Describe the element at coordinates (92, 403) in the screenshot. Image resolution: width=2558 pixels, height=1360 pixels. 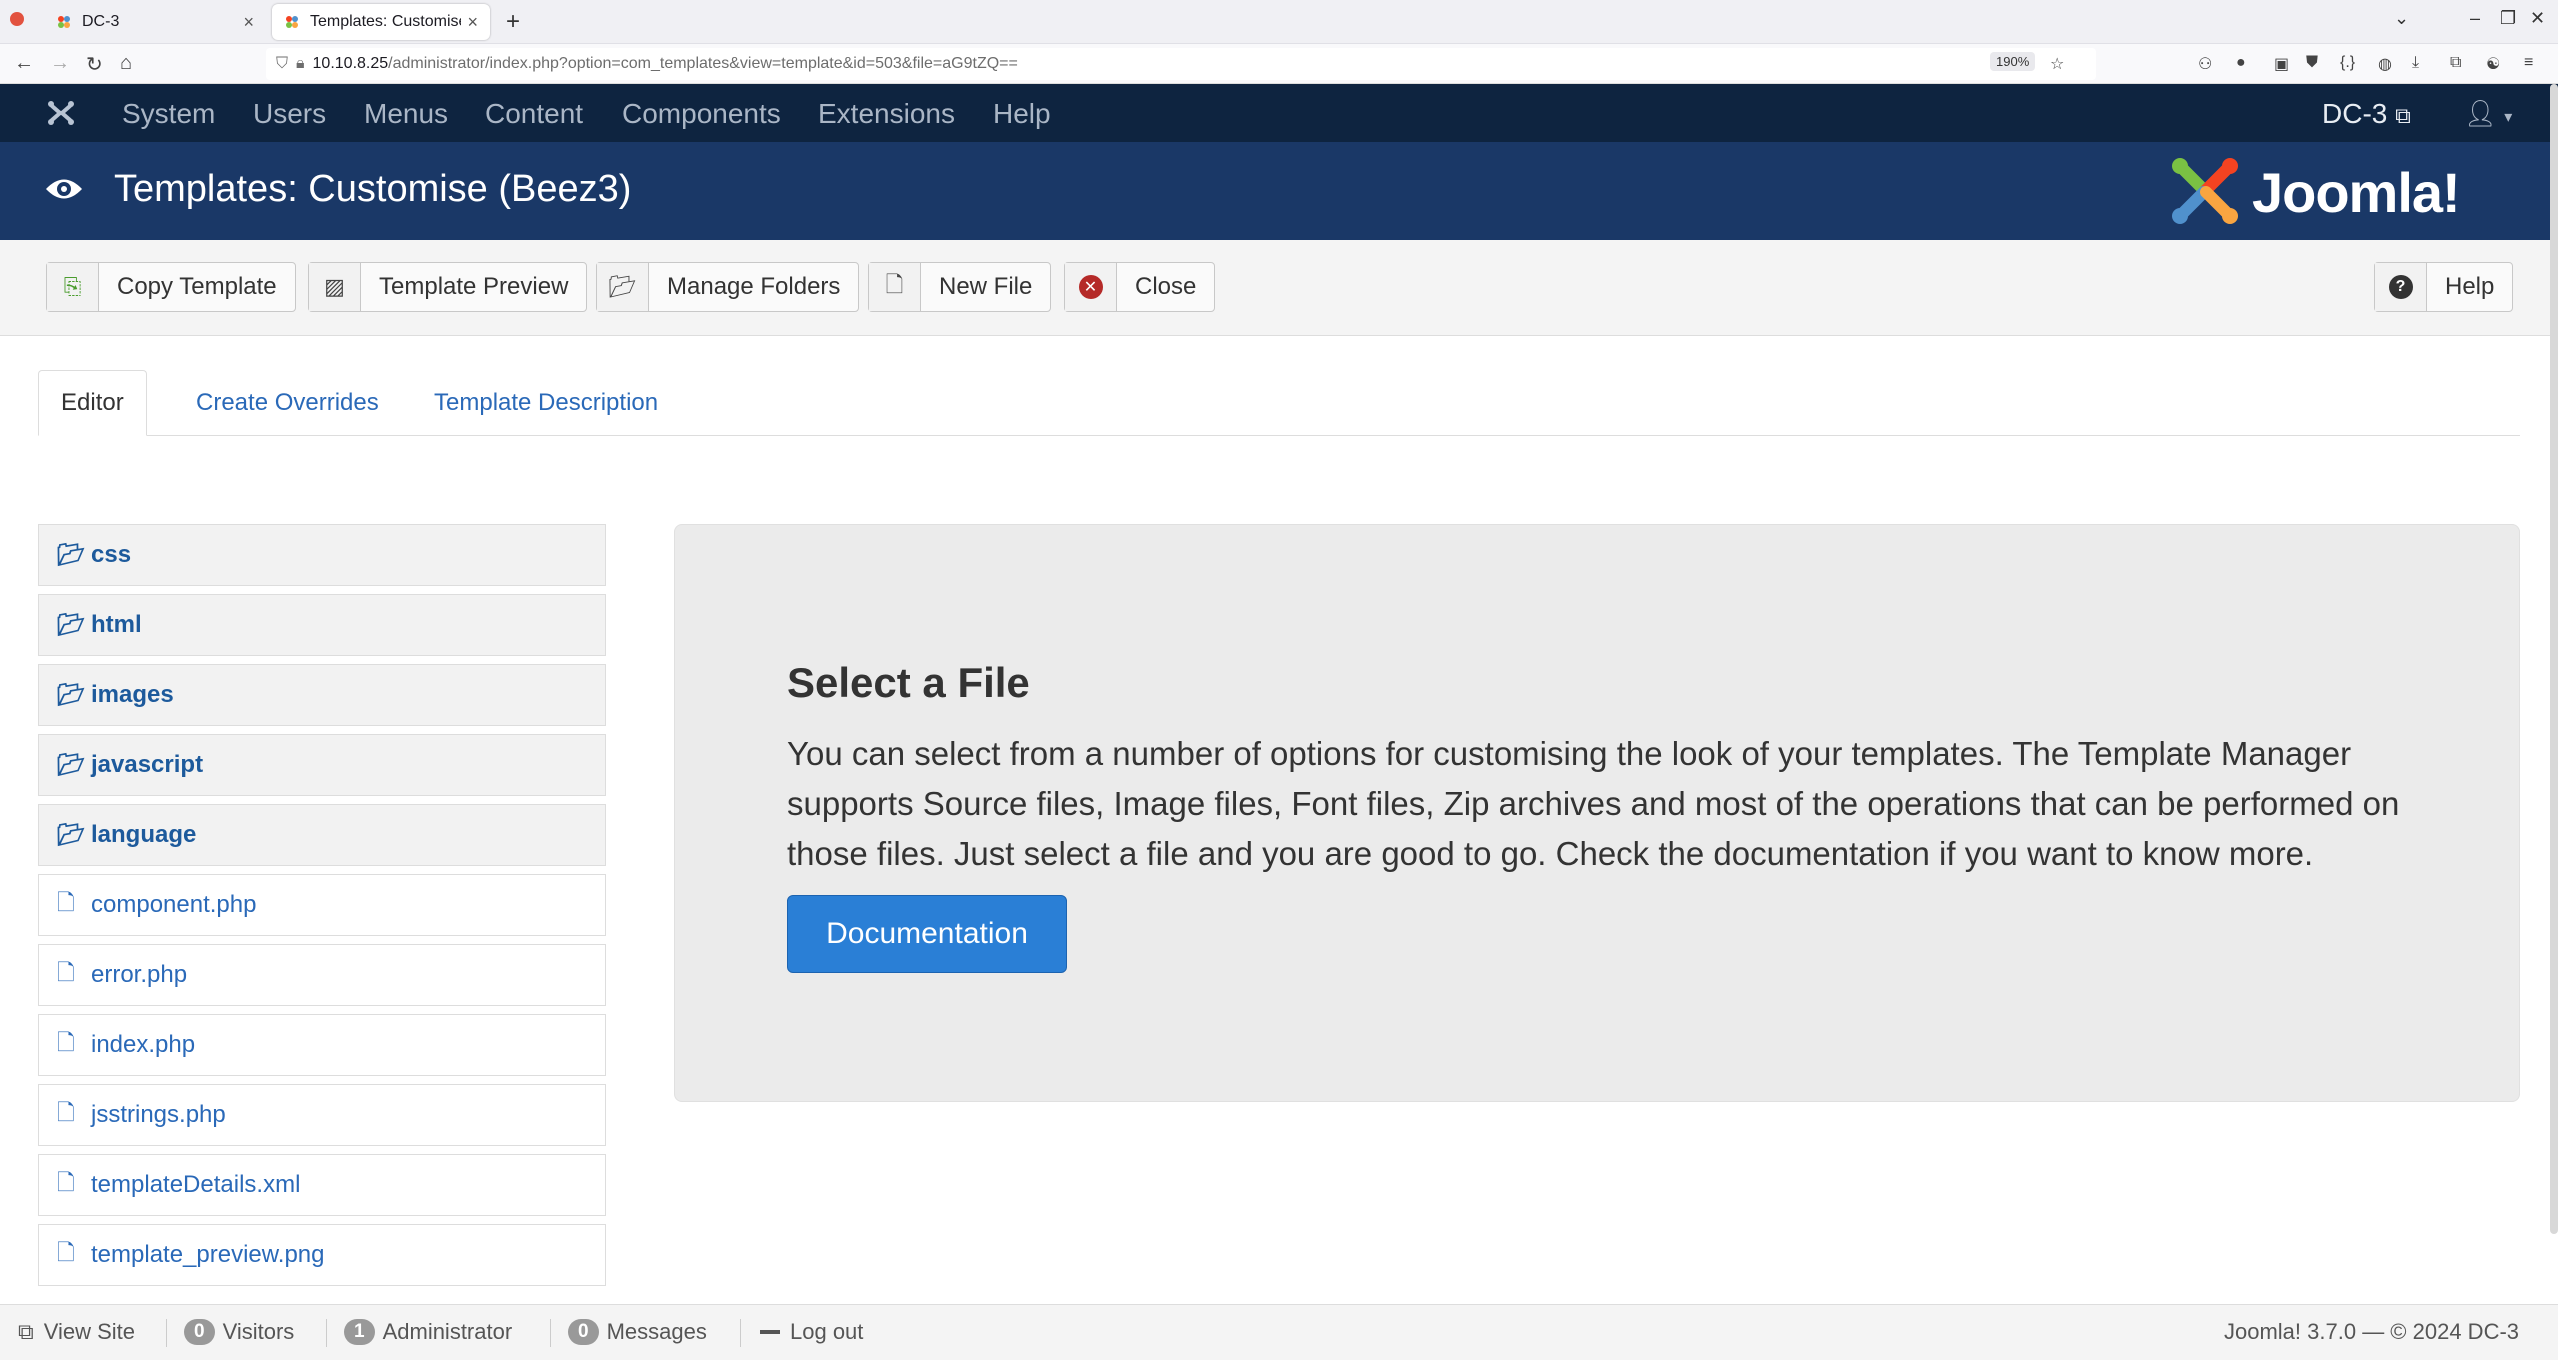
I see `tab-editor: Editor` at that location.